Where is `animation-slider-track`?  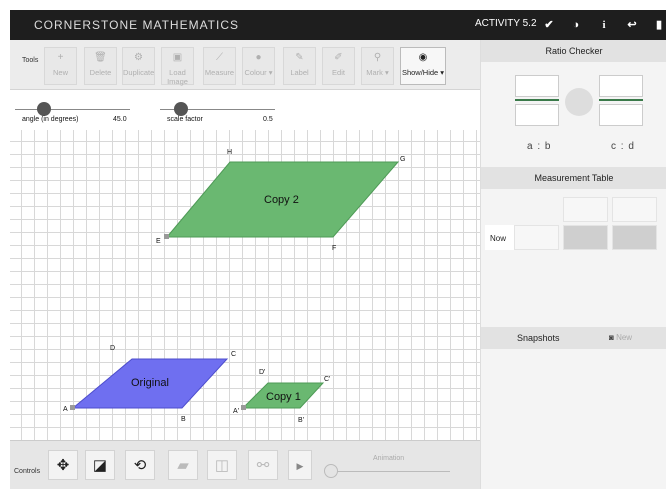
animation-slider-track is located at coordinates (390, 471).